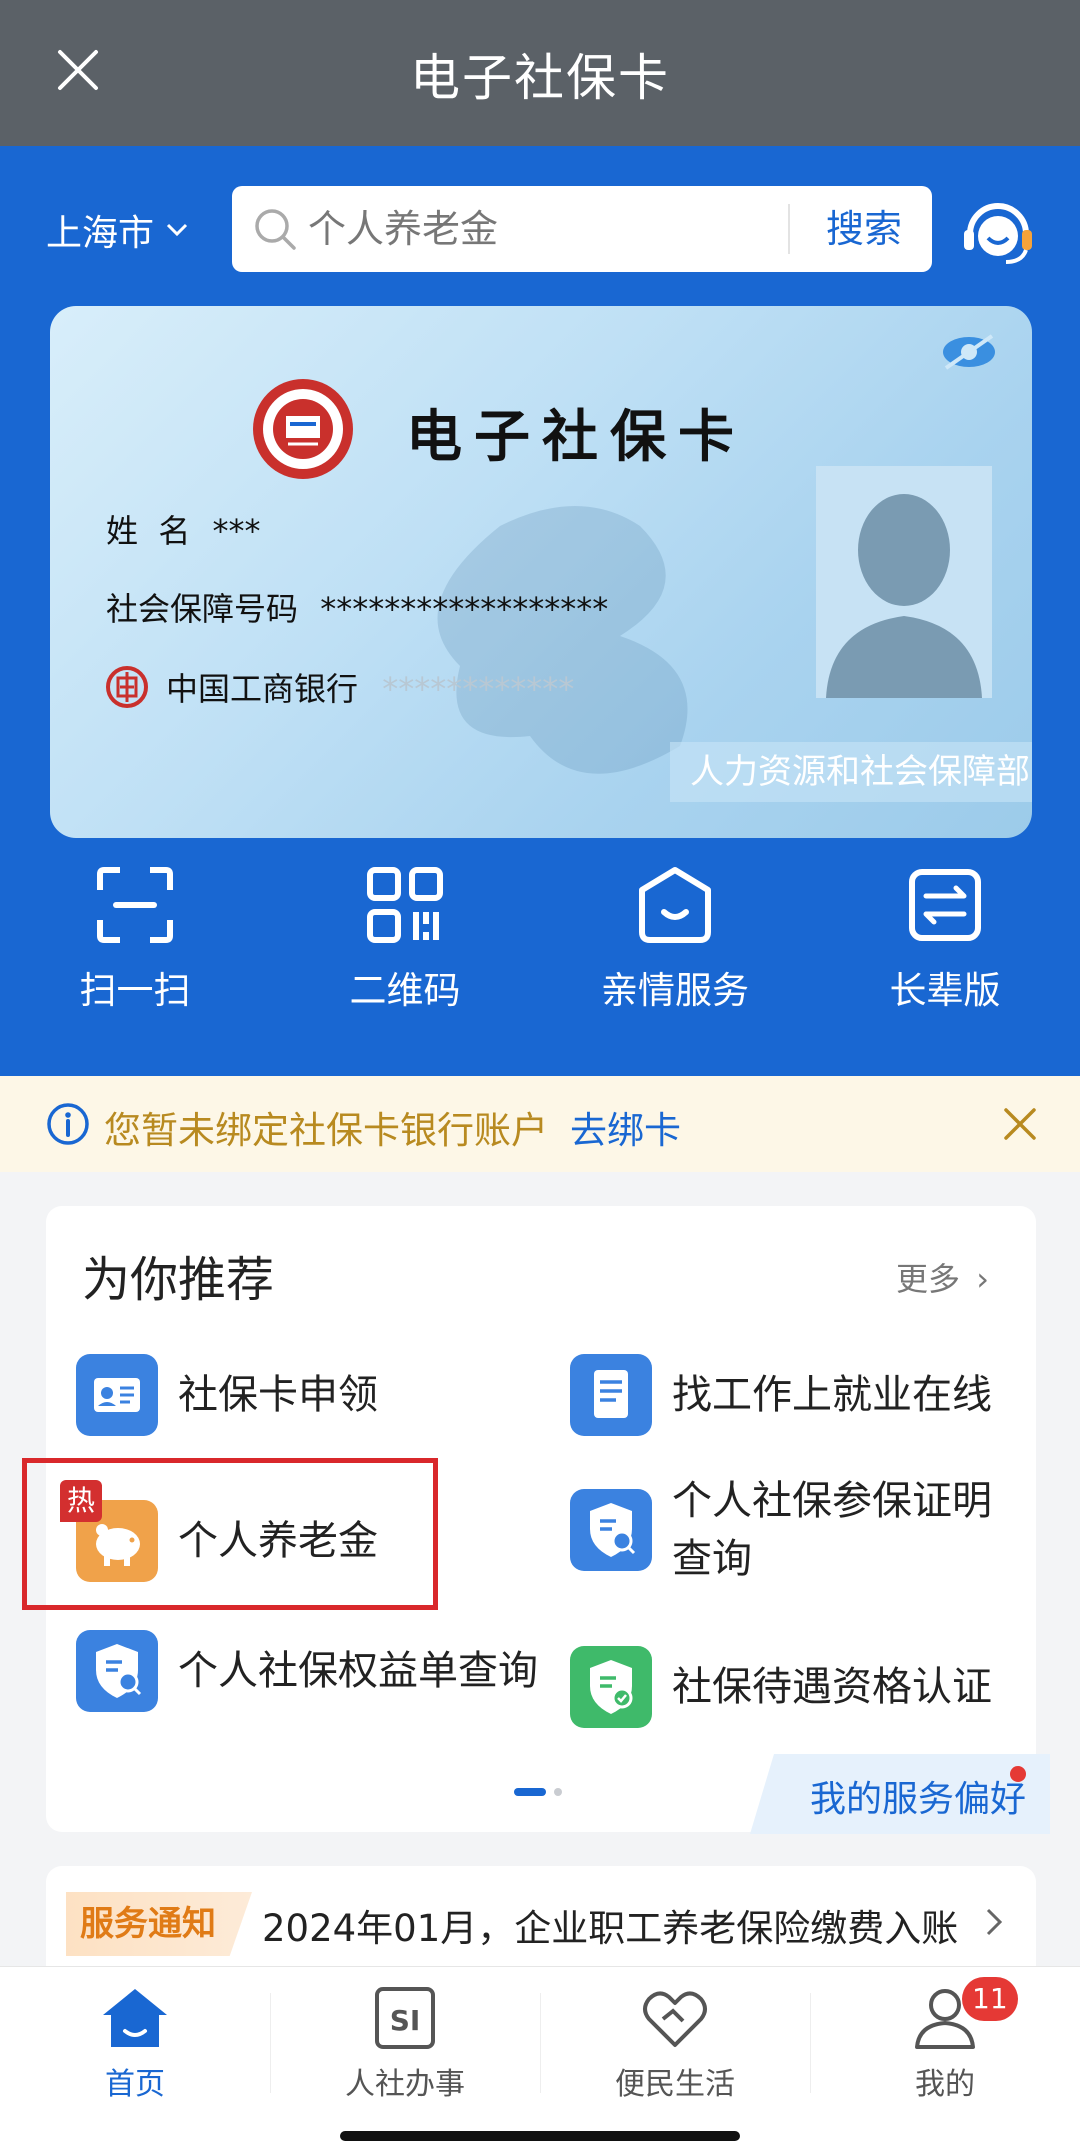  Describe the element at coordinates (178, 1280) in the screenshot. I see `recommend-title: 为你推荐` at that location.